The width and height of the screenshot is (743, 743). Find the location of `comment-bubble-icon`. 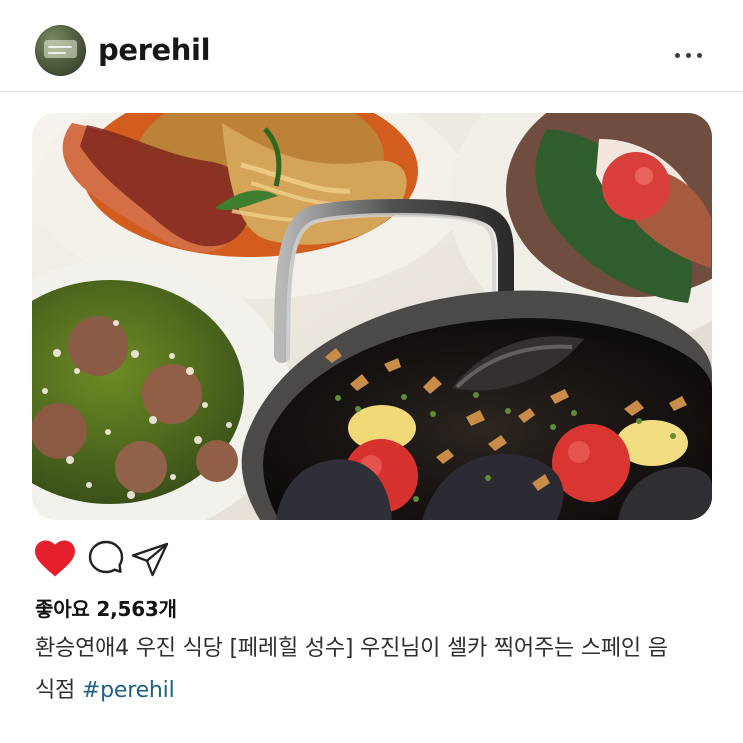

comment-bubble-icon is located at coordinates (106, 558).